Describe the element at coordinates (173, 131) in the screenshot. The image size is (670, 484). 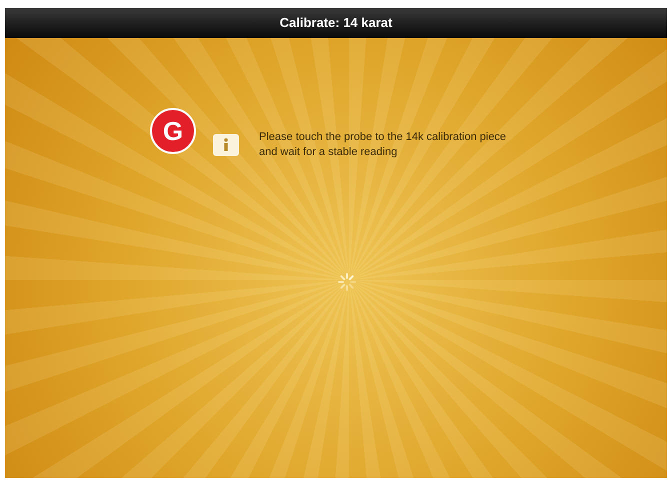
I see `callout-badge: G` at that location.